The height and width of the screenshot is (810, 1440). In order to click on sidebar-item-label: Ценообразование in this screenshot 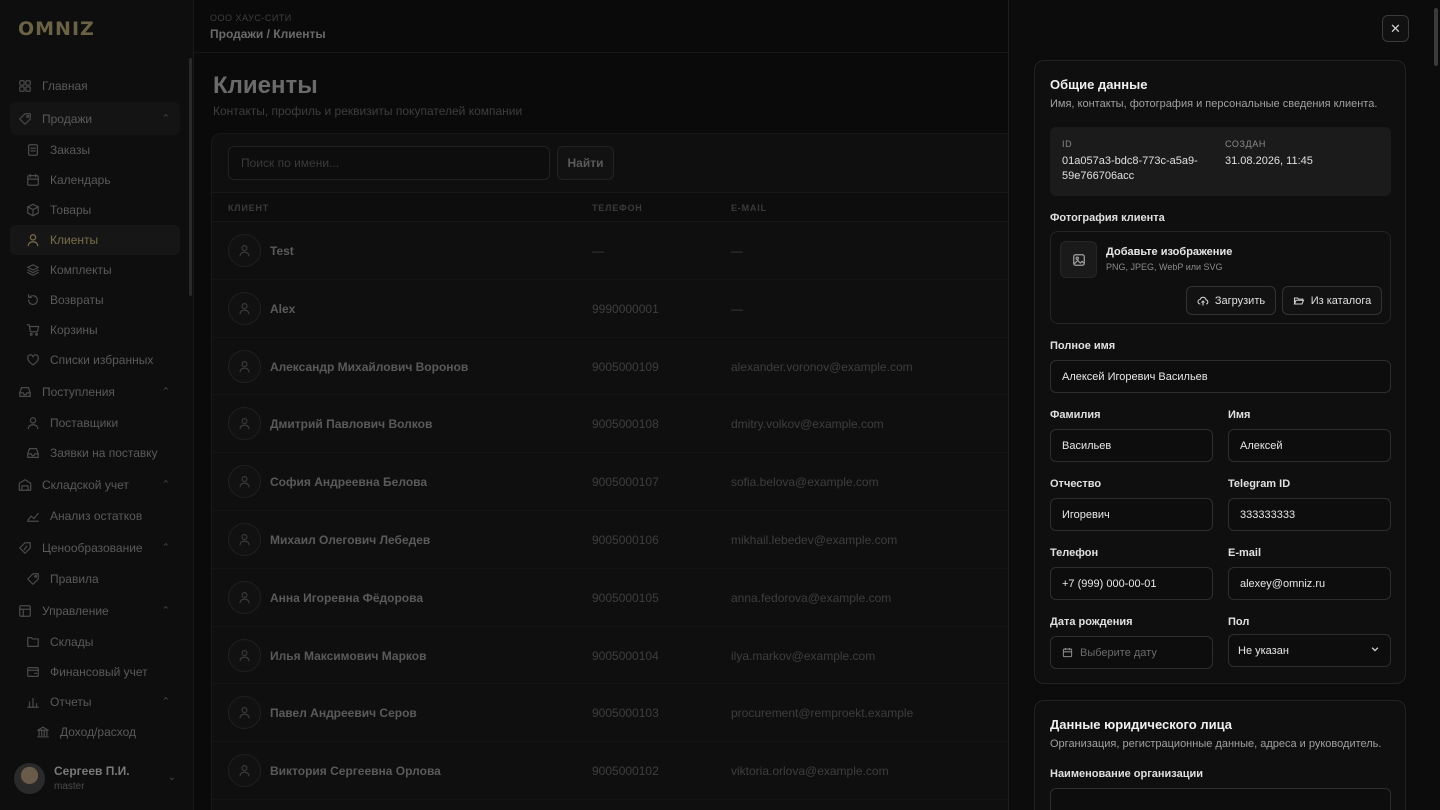, I will do `click(92, 547)`.